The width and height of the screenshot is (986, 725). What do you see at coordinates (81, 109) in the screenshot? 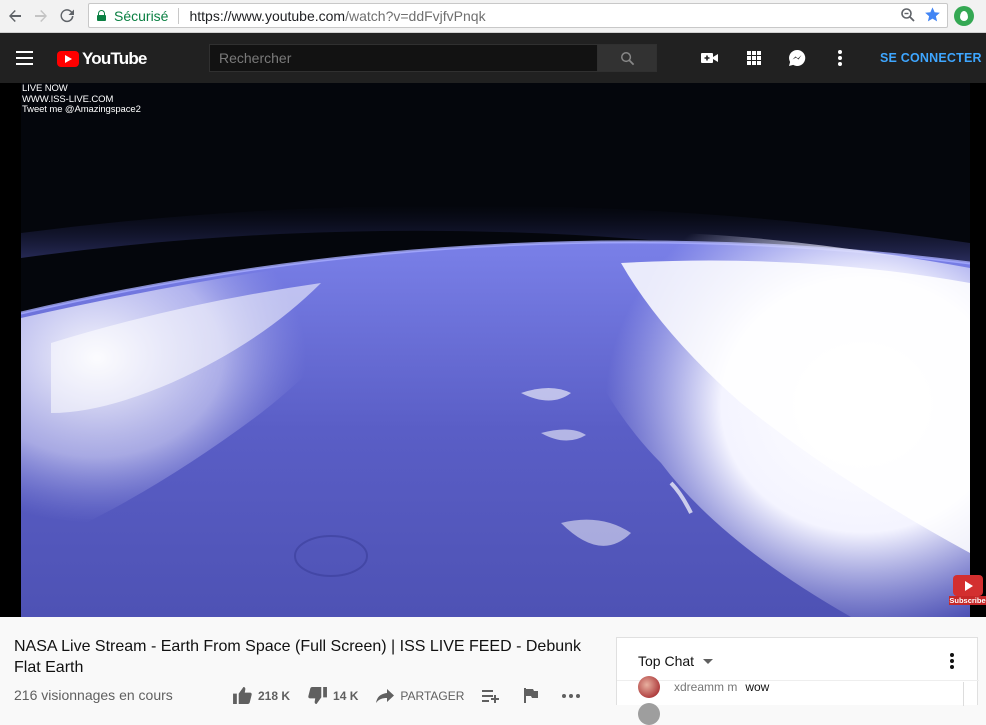
I see `overlay-line-3: Tweet me @Amazingspace2` at bounding box center [81, 109].